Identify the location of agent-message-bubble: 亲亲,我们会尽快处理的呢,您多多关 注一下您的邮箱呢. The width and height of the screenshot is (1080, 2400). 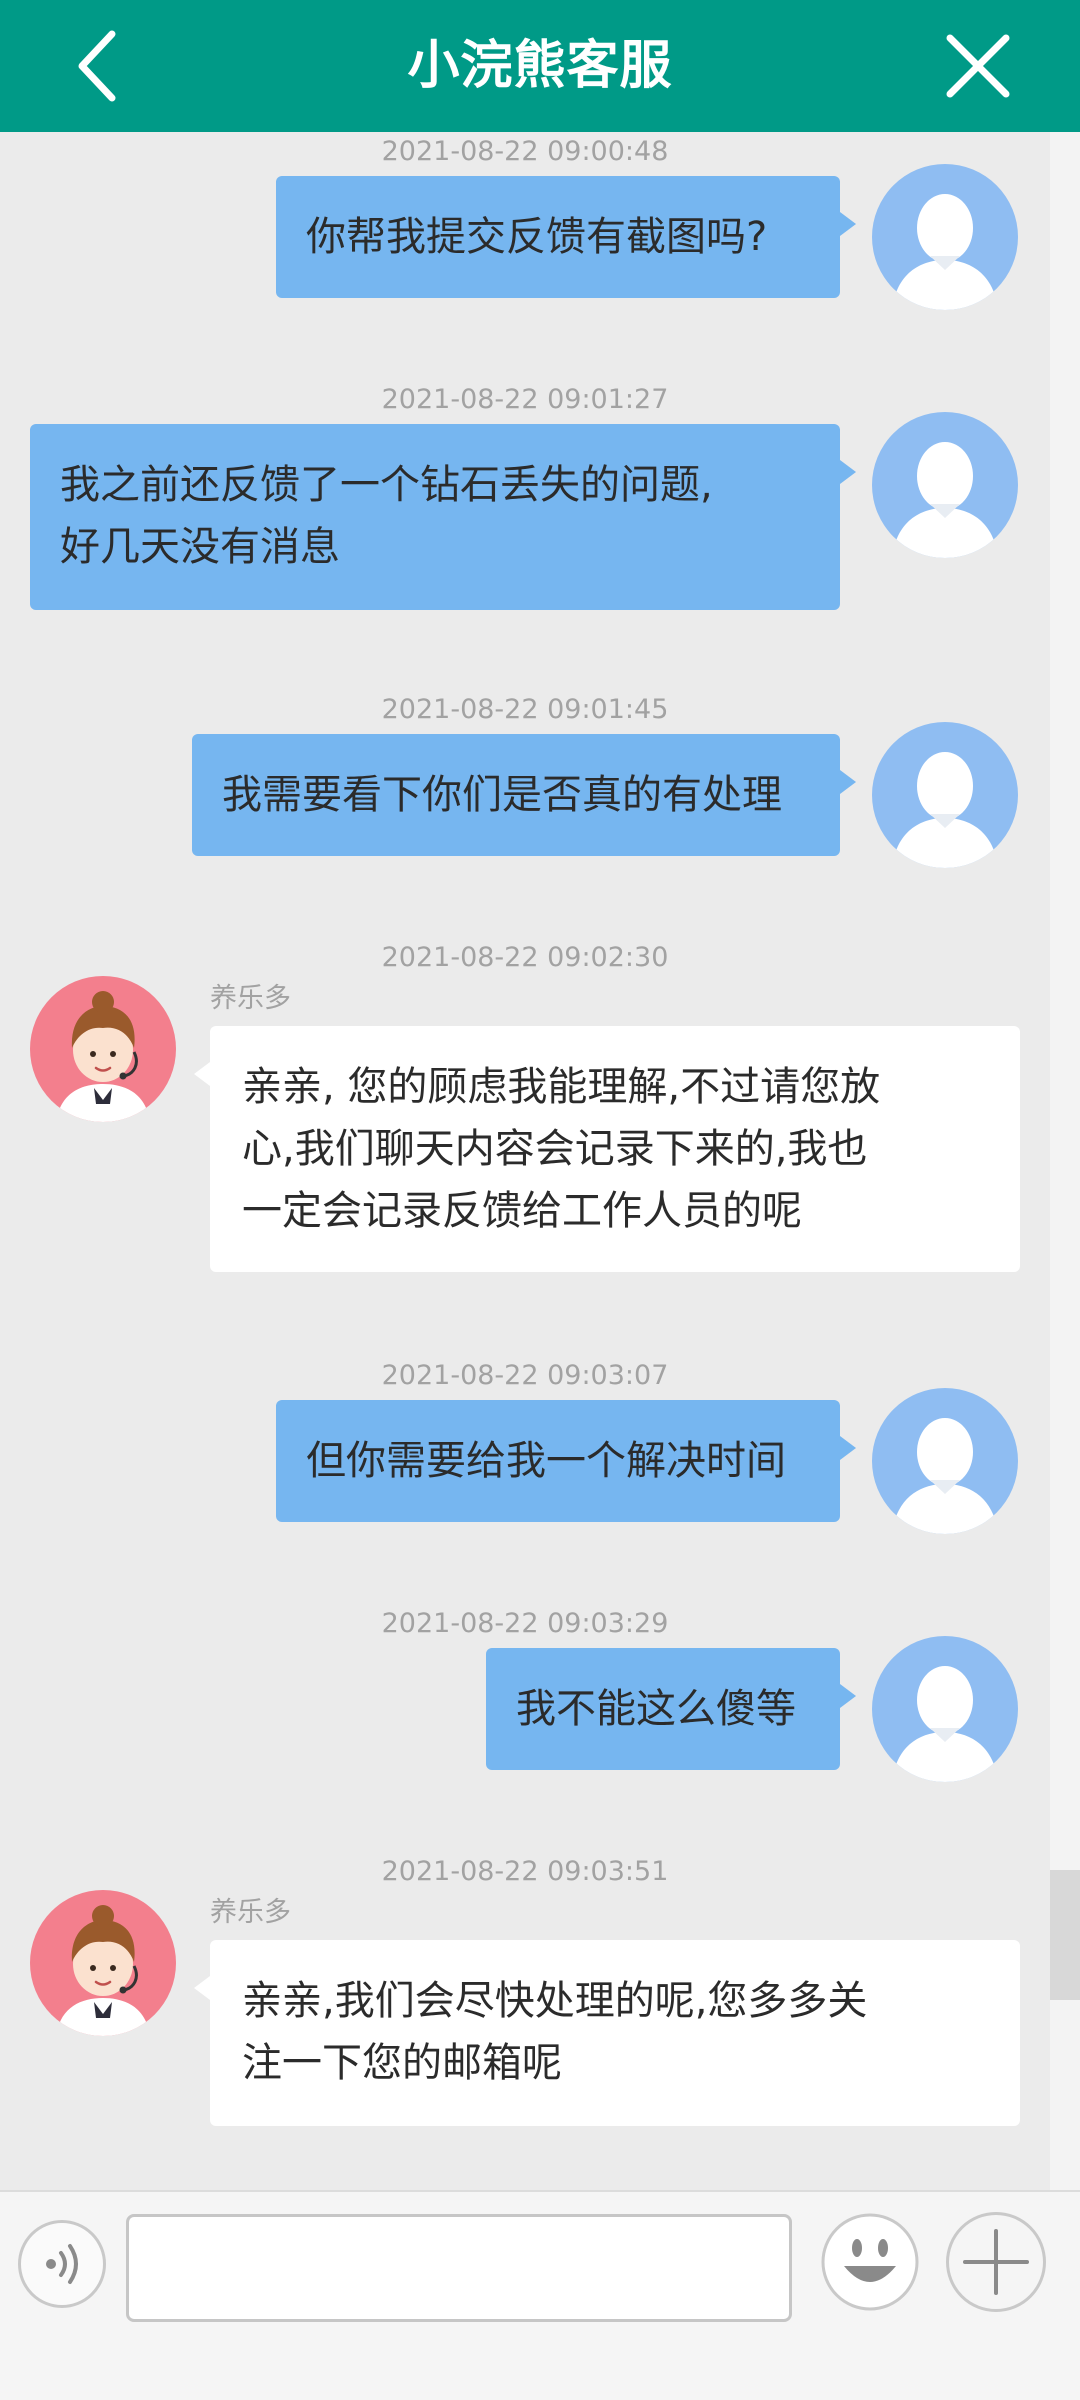
(607, 2033).